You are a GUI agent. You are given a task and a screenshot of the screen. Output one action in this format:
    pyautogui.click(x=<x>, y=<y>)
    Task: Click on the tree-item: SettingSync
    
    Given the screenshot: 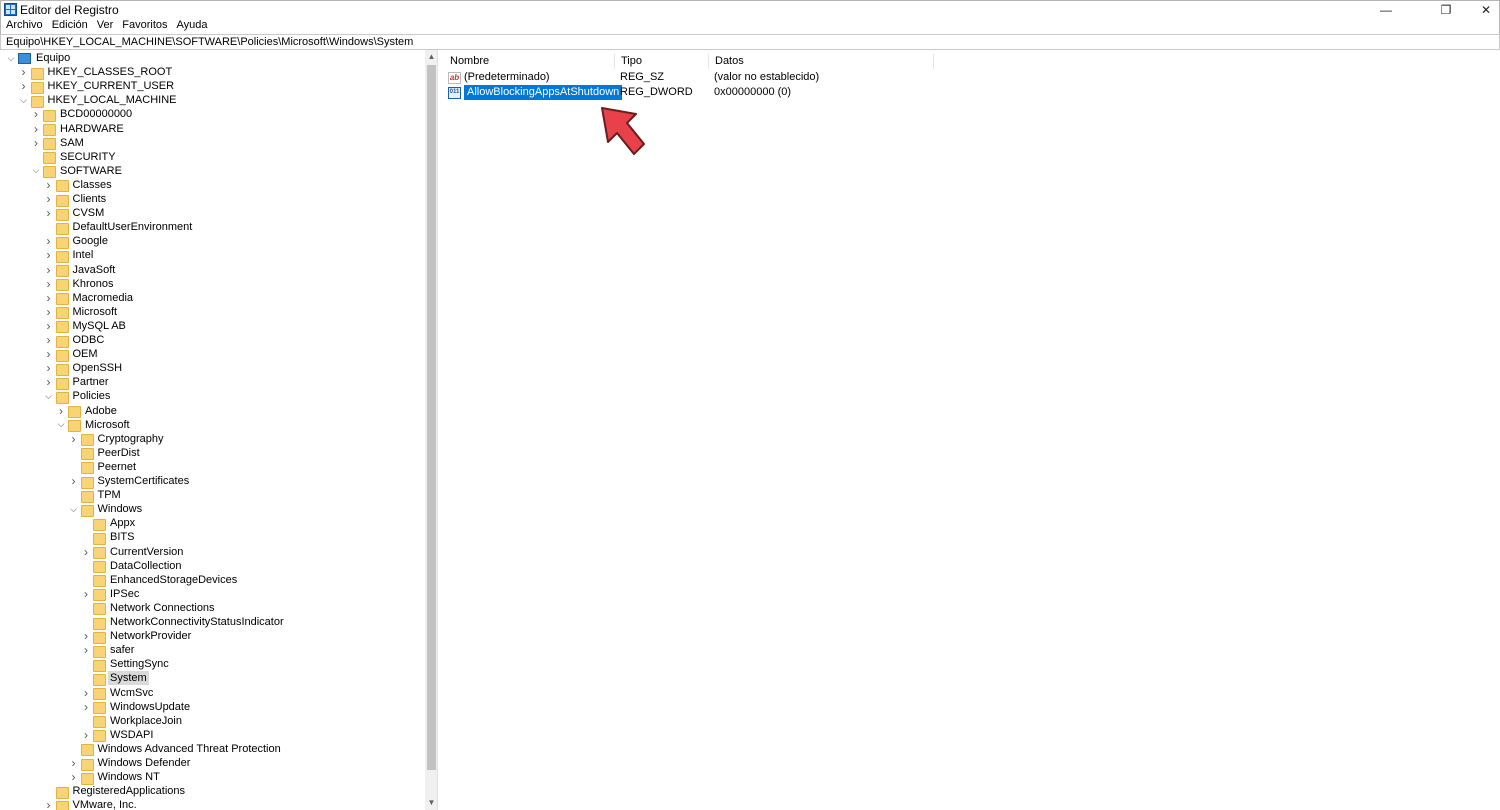 What is the action you would take?
    pyautogui.click(x=126, y=664)
    